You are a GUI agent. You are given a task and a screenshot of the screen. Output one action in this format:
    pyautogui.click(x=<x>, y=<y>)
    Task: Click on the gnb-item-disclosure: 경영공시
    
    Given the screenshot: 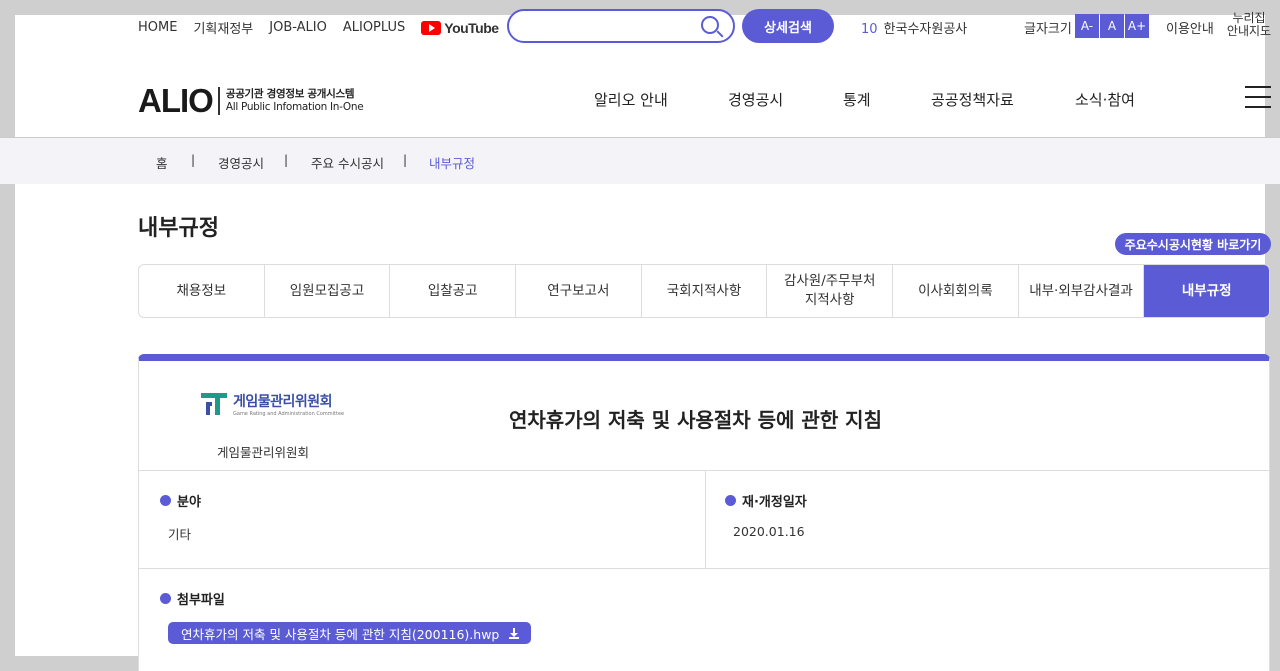 What is the action you would take?
    pyautogui.click(x=755, y=99)
    